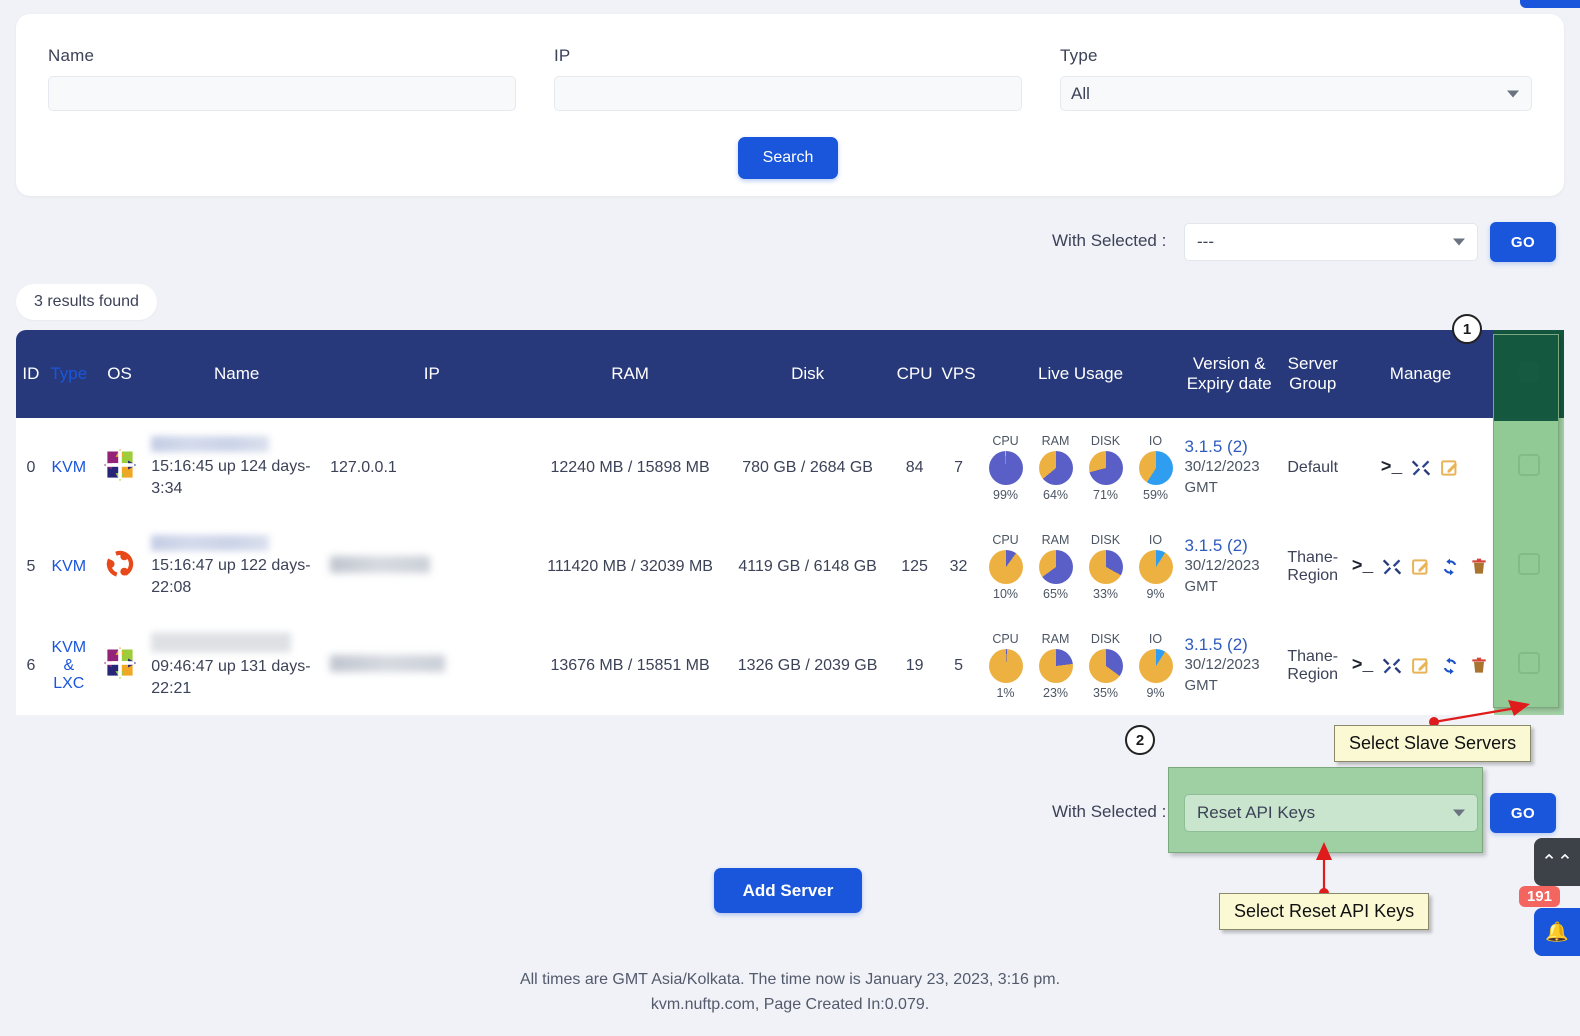  I want to click on type-field-group: Type All, so click(1296, 78).